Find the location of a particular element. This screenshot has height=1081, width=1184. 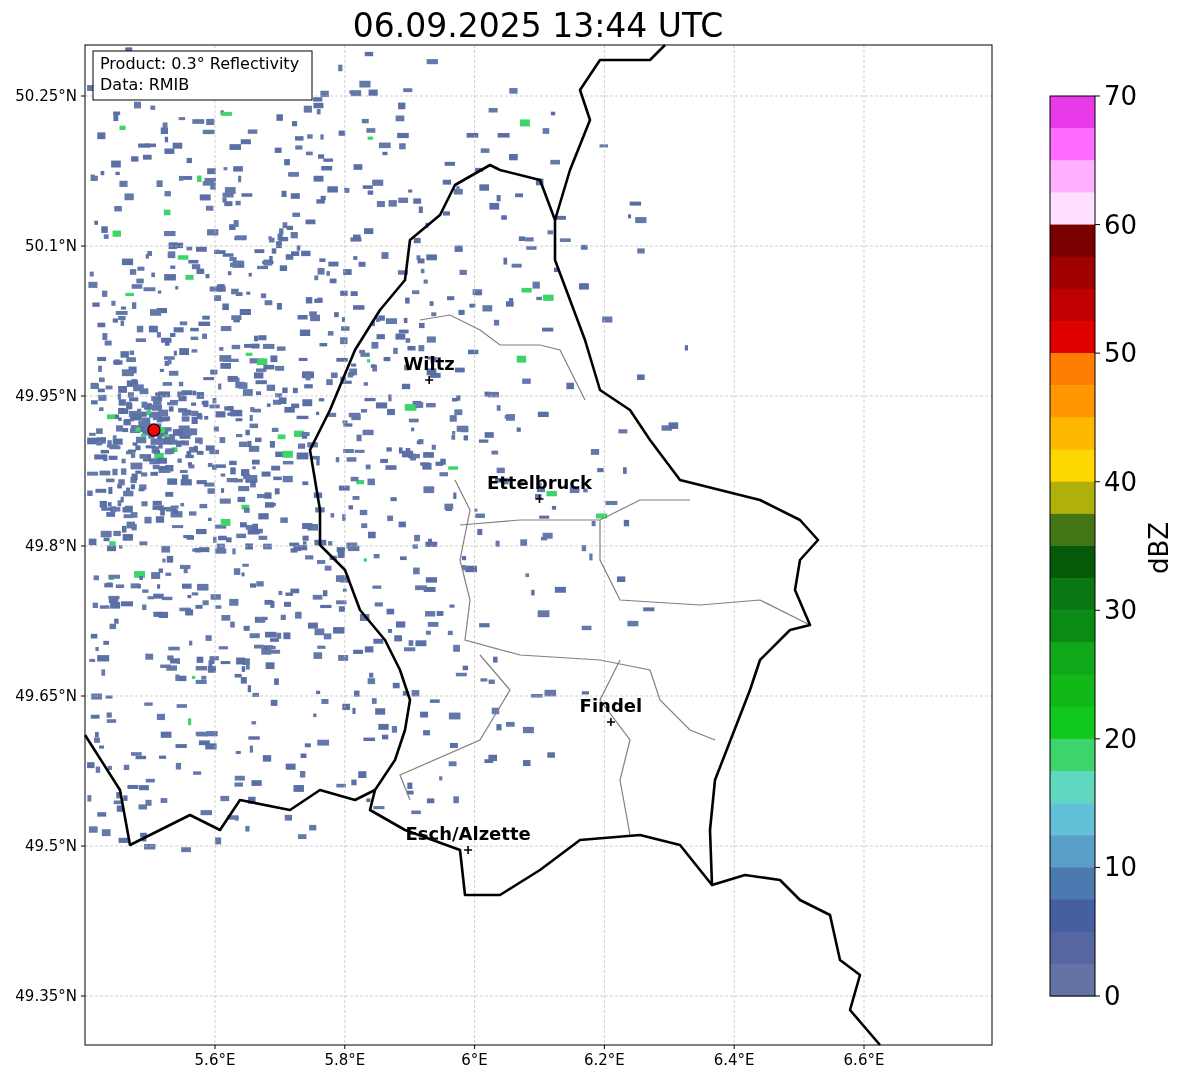

colorbar-tick-label: 70 is located at coordinates (1121, 96).